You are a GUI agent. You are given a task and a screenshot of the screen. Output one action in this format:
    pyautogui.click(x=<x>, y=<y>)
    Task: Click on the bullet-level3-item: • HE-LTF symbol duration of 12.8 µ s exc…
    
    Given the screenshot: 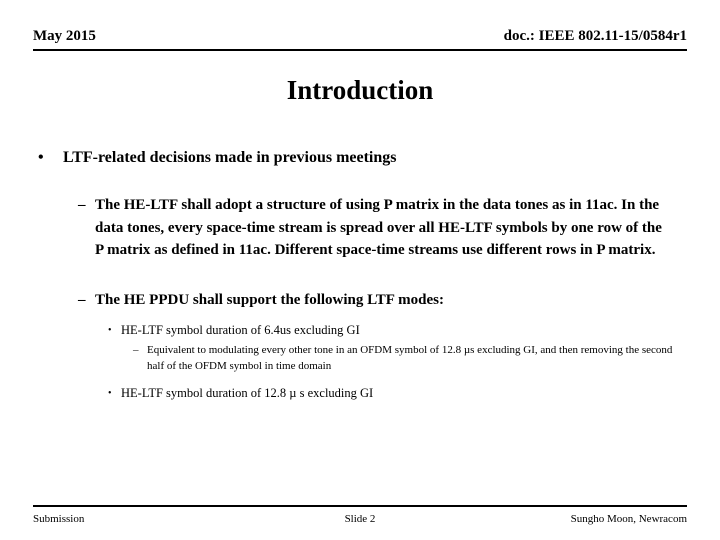 What is the action you would take?
    pyautogui.click(x=389, y=393)
    